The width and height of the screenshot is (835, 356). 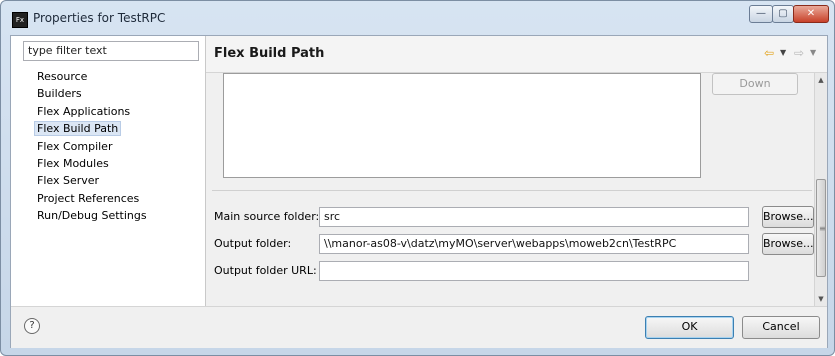 I want to click on help-icon: ?, so click(x=32, y=326).